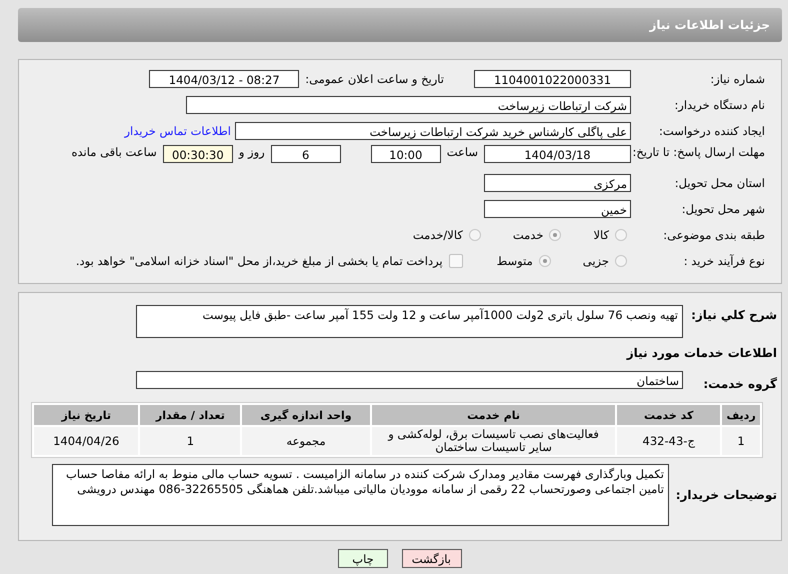 The width and height of the screenshot is (788, 574). I want to click on back-button: بازگشت, so click(432, 558).